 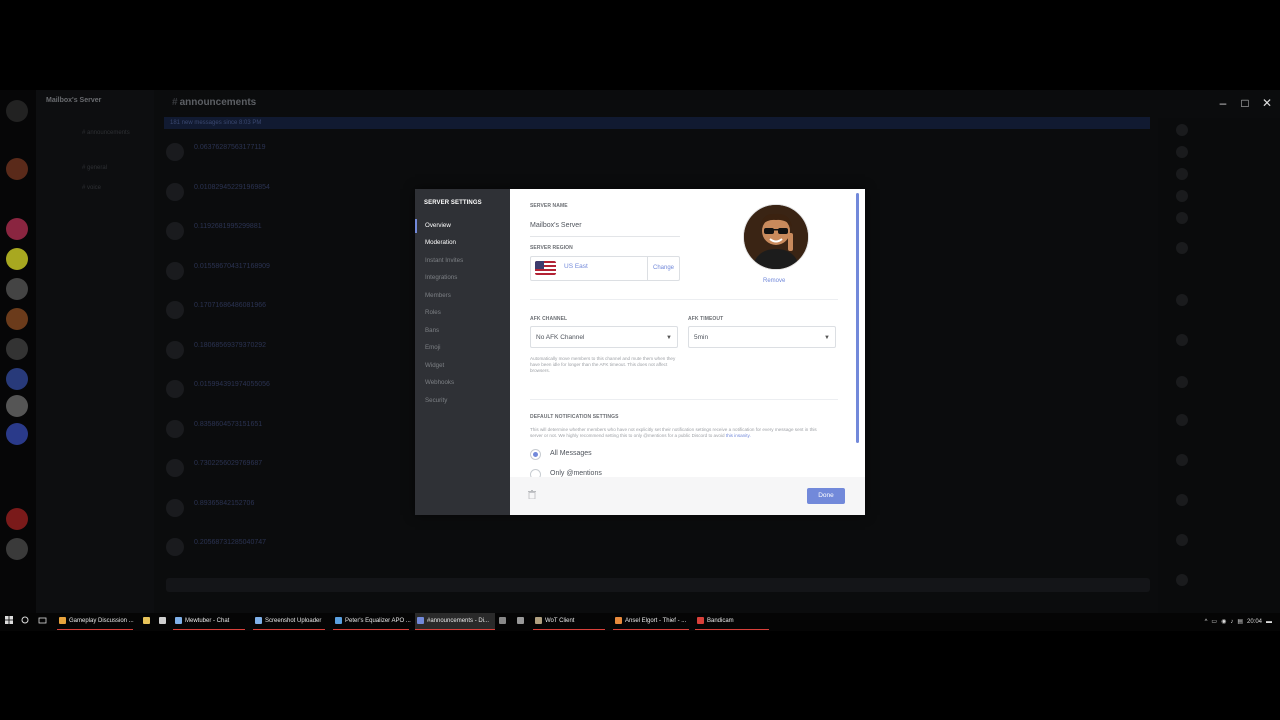 What do you see at coordinates (9, 621) in the screenshot?
I see `windows-start-icon` at bounding box center [9, 621].